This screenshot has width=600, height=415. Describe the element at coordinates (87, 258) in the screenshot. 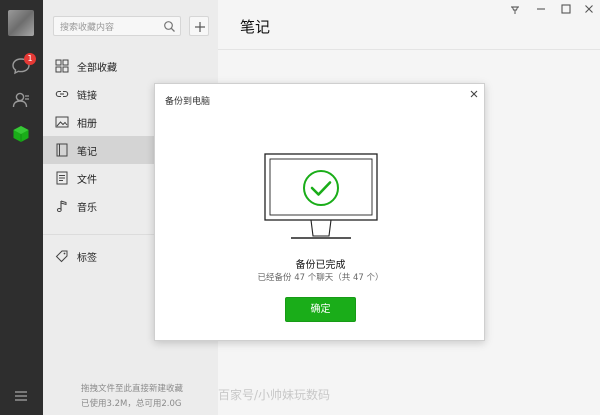

I see `nav-item-label: 标签` at that location.